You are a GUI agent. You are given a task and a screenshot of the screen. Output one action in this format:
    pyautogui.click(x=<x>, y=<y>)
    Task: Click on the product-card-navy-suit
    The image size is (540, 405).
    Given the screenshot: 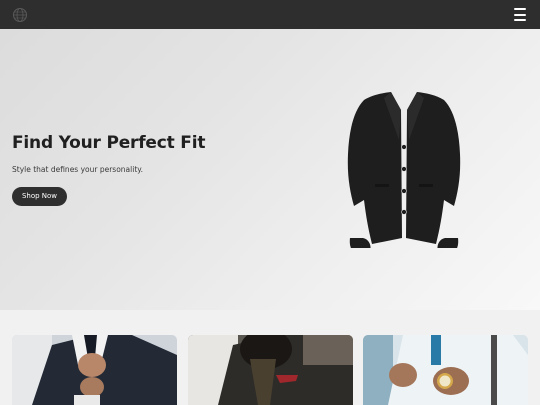 What is the action you would take?
    pyautogui.click(x=94, y=370)
    